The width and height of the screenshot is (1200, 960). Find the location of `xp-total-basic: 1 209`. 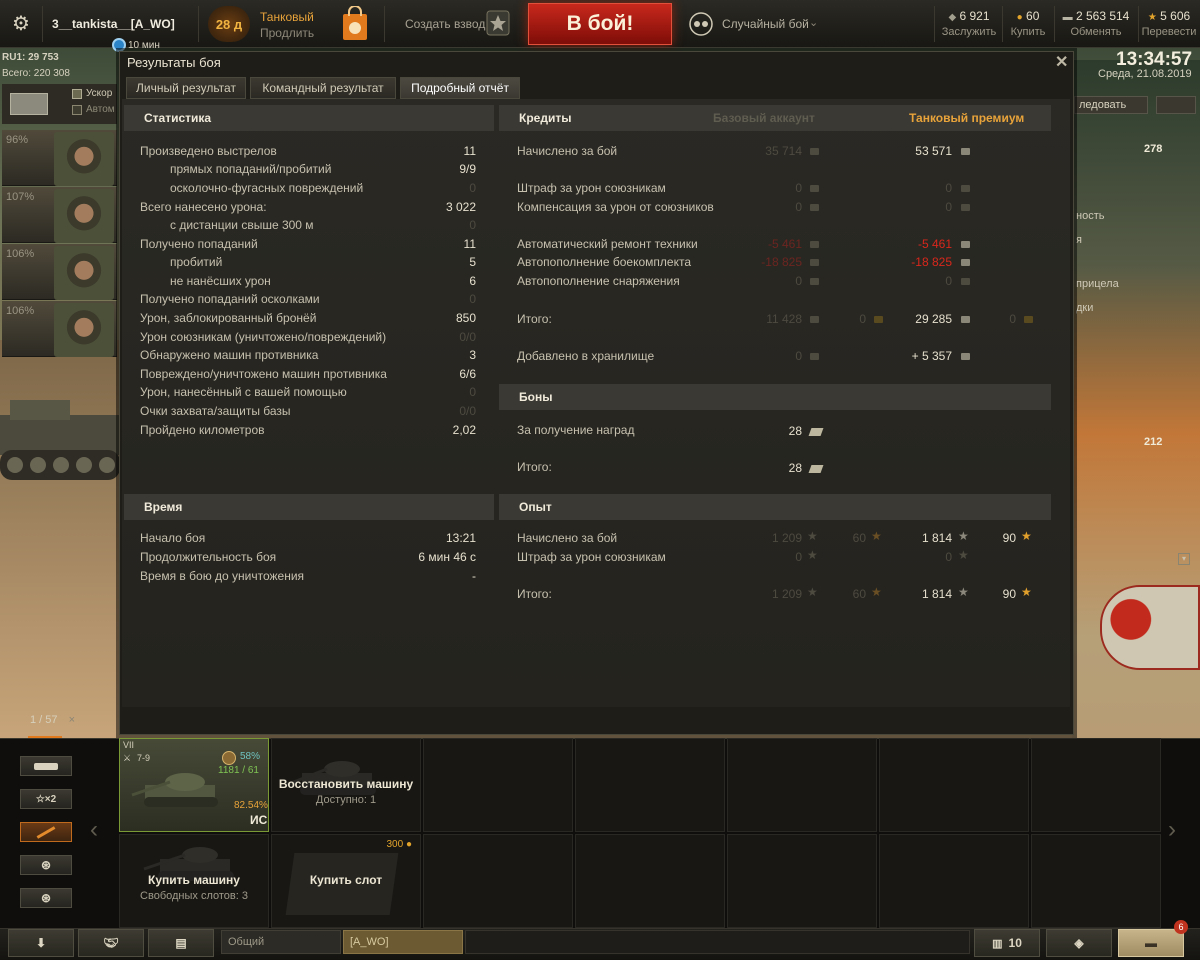

xp-total-basic: 1 209 is located at coordinates (786, 594).